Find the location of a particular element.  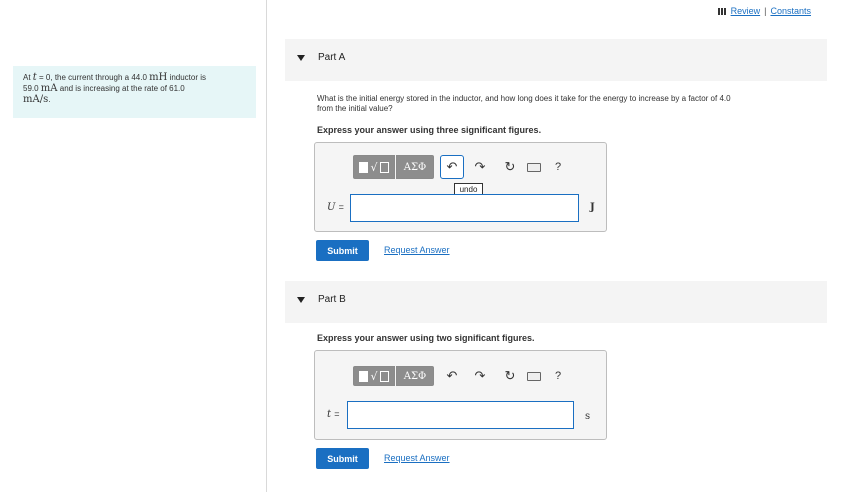

part-b-submit-button: Submit is located at coordinates (342, 458).